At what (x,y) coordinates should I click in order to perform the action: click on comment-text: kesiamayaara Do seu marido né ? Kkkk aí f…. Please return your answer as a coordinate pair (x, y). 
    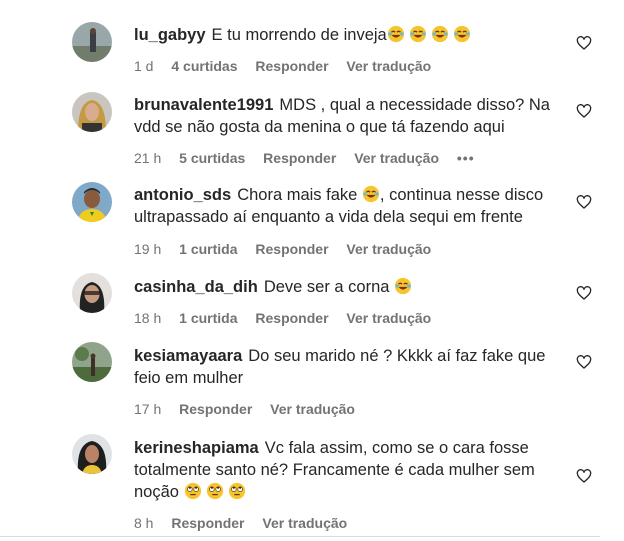
    Looking at the image, I should click on (349, 367).